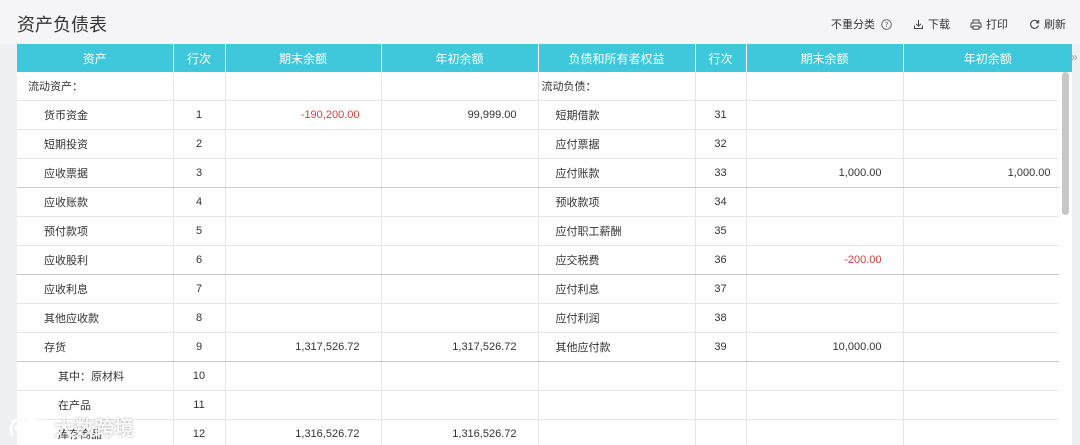  What do you see at coordinates (460, 115) in the screenshot?
I see `asset-beginning: 99,999.00` at bounding box center [460, 115].